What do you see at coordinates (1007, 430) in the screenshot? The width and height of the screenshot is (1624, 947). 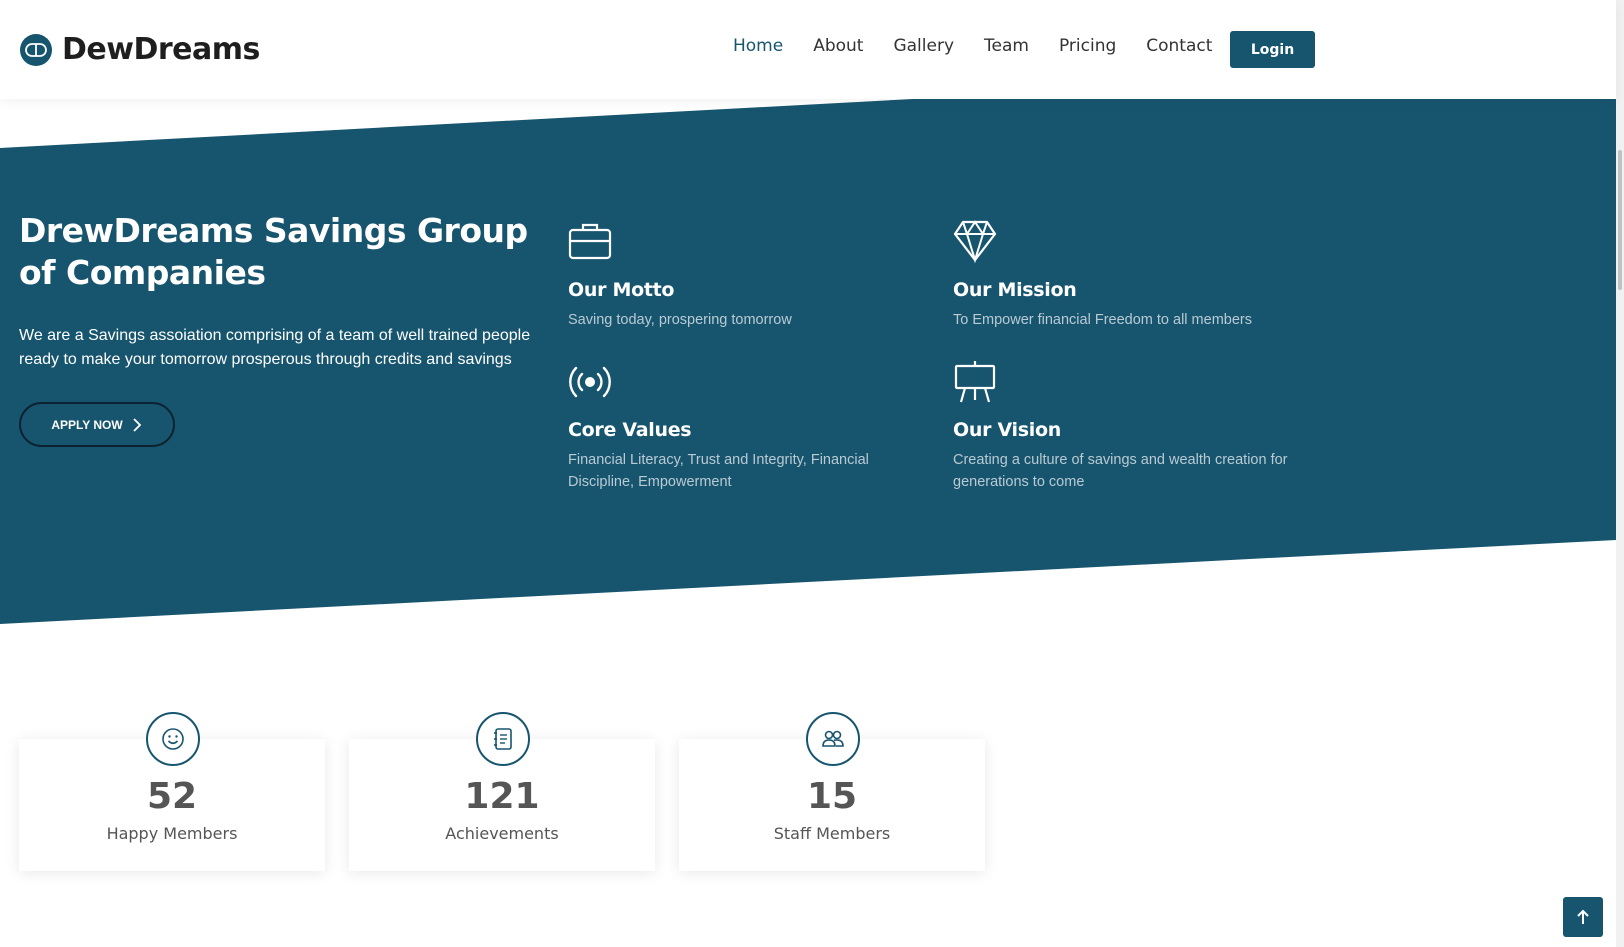 I see `feature-title: Our Vision` at bounding box center [1007, 430].